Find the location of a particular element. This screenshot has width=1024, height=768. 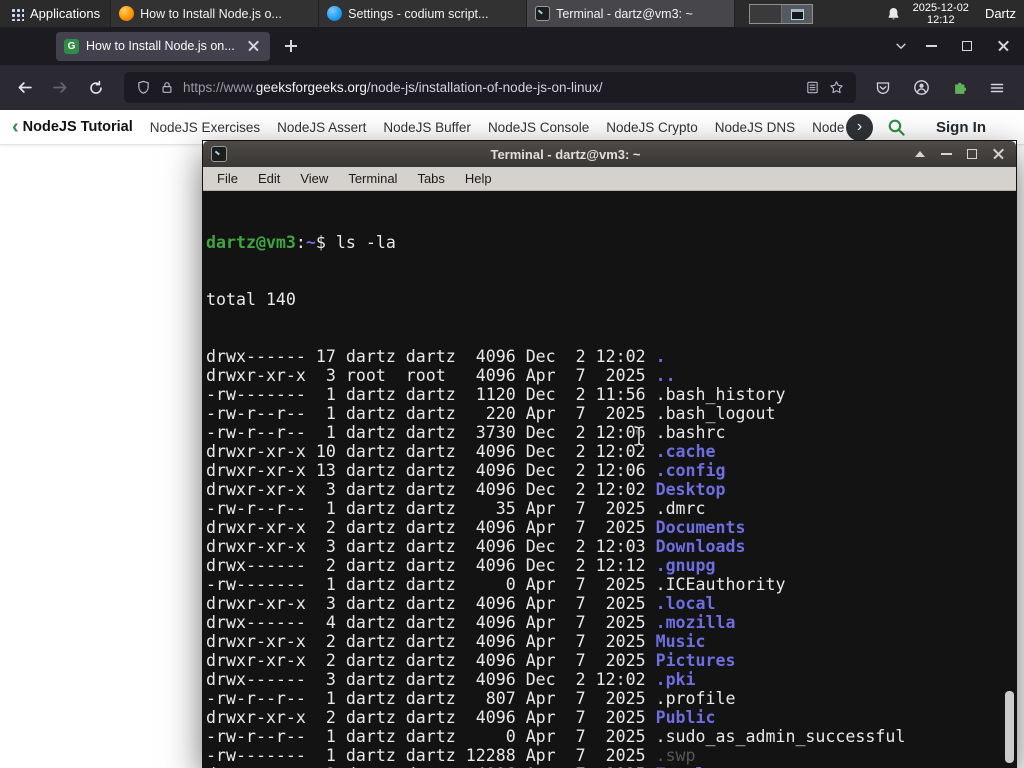

nav-scroll-right-icon: › is located at coordinates (859, 126).